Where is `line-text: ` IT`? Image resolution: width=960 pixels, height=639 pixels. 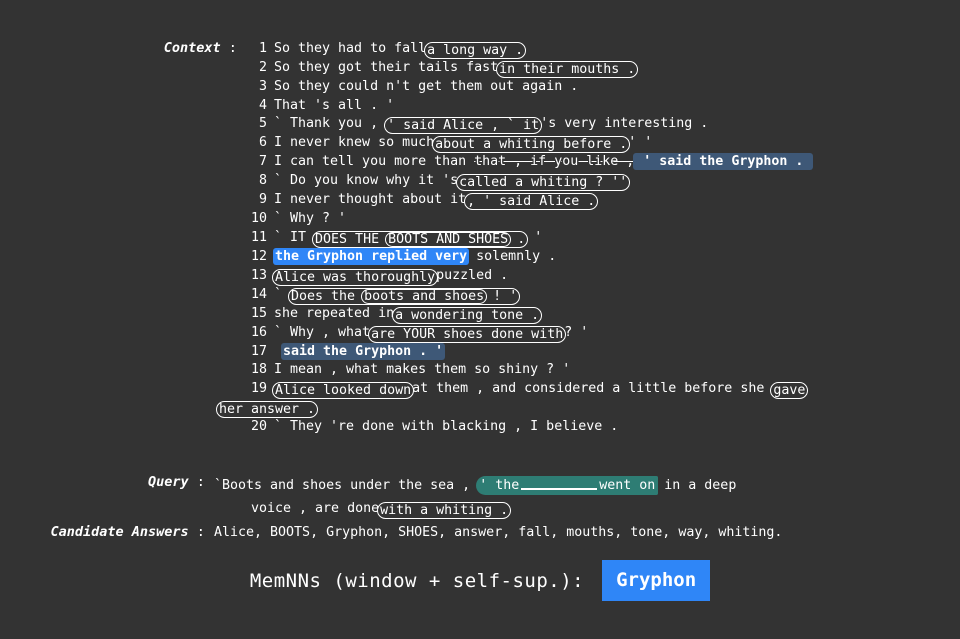 line-text: ` IT is located at coordinates (294, 237).